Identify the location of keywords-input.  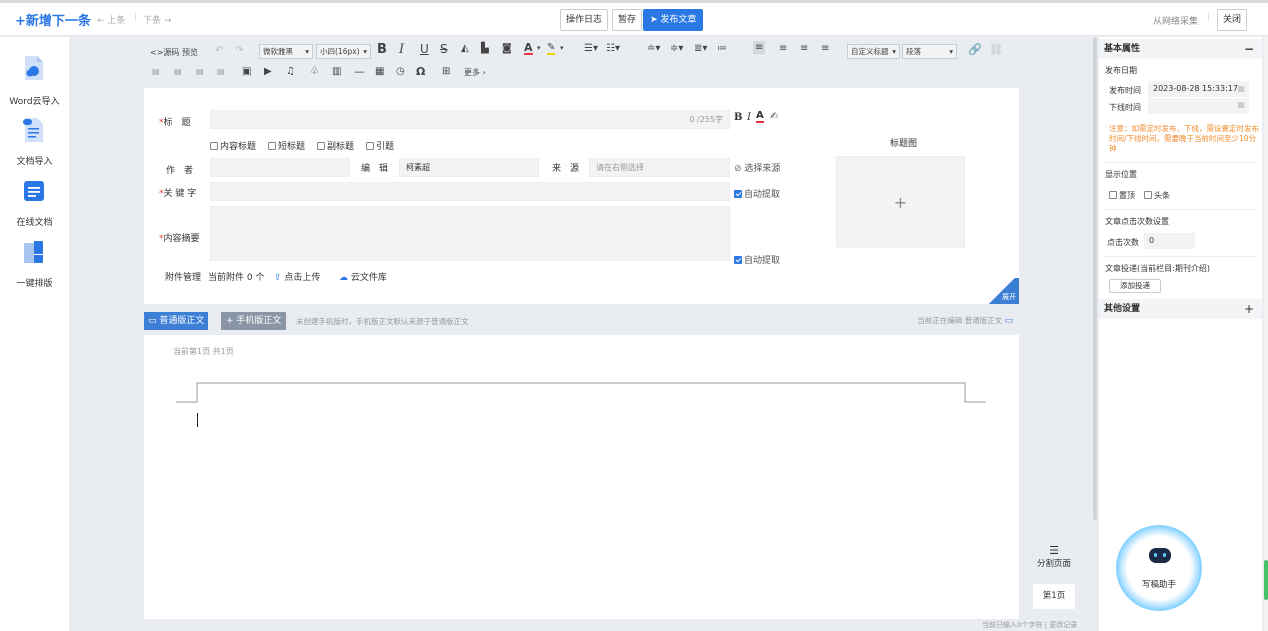
(470, 191).